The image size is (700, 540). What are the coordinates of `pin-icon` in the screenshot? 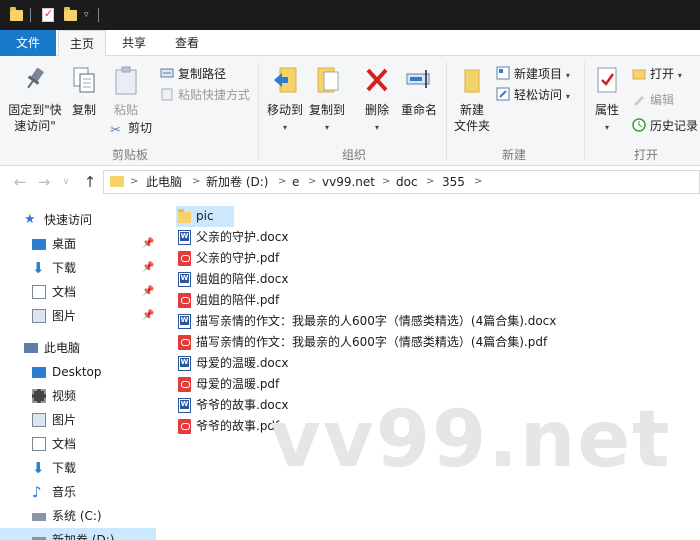 It's located at (35, 80).